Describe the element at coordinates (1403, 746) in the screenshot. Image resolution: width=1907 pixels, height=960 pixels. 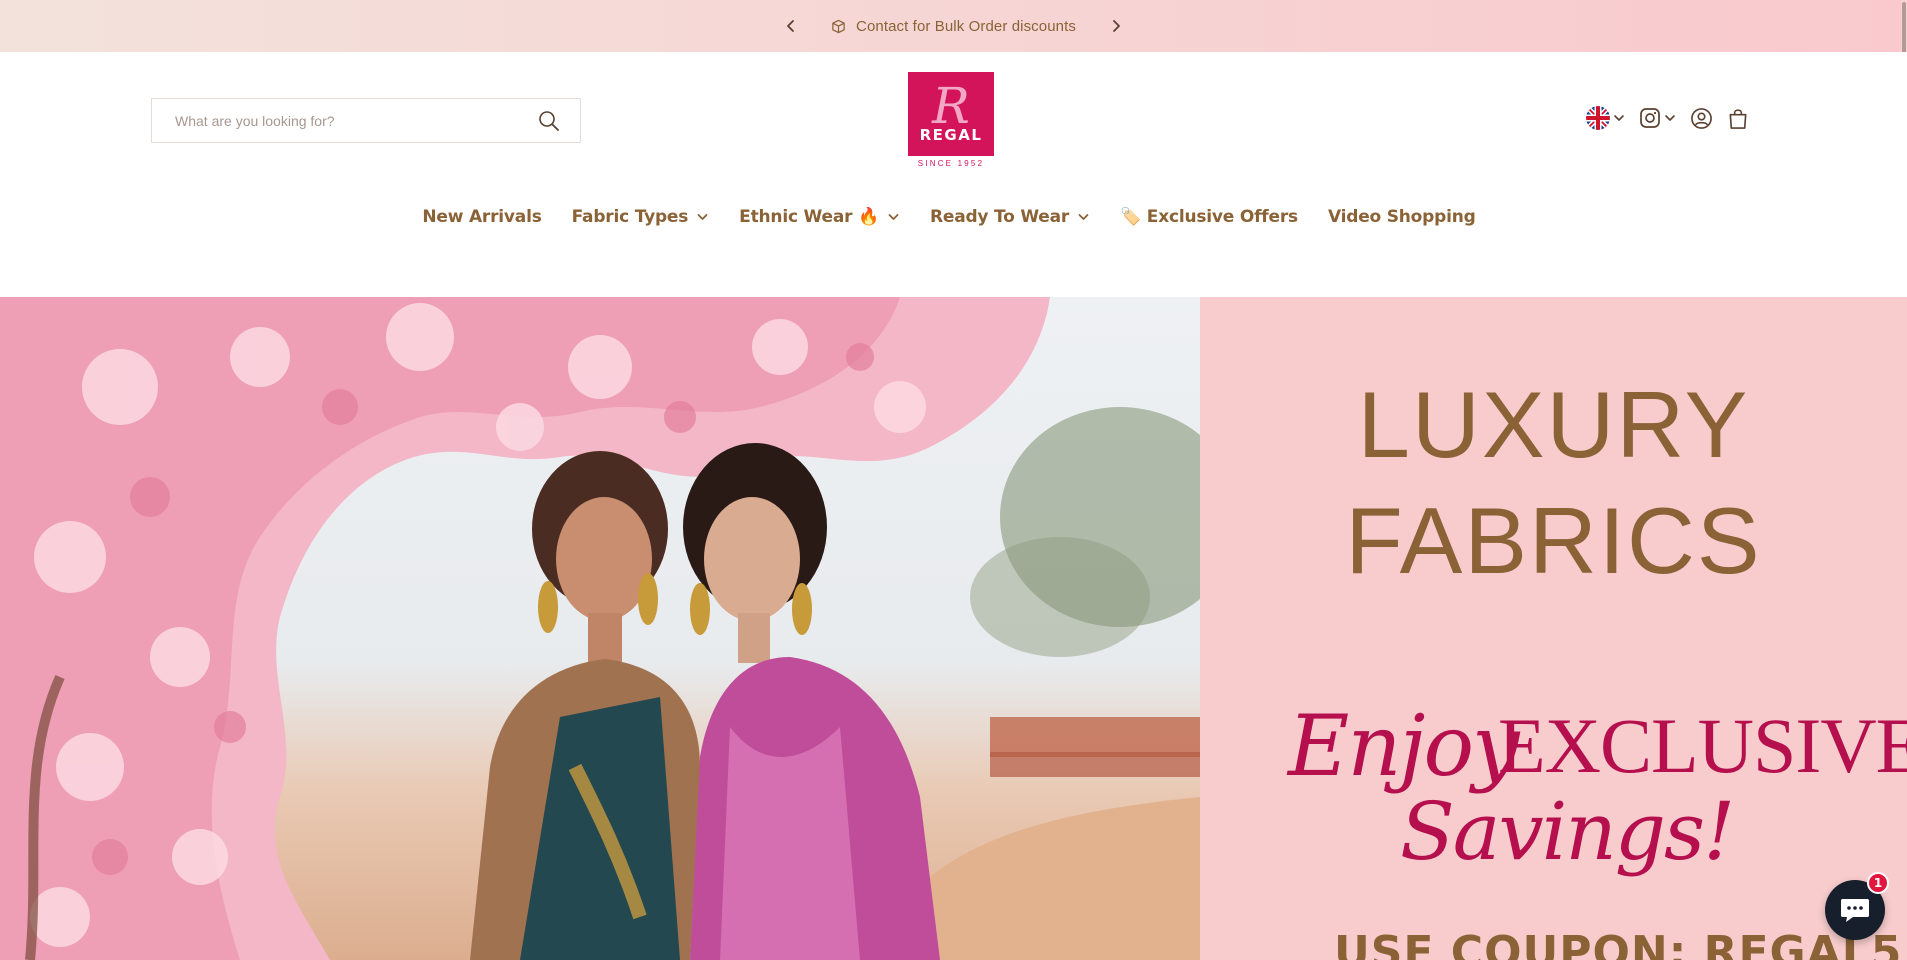
I see `hero-enjoy-text: Enjoy` at that location.